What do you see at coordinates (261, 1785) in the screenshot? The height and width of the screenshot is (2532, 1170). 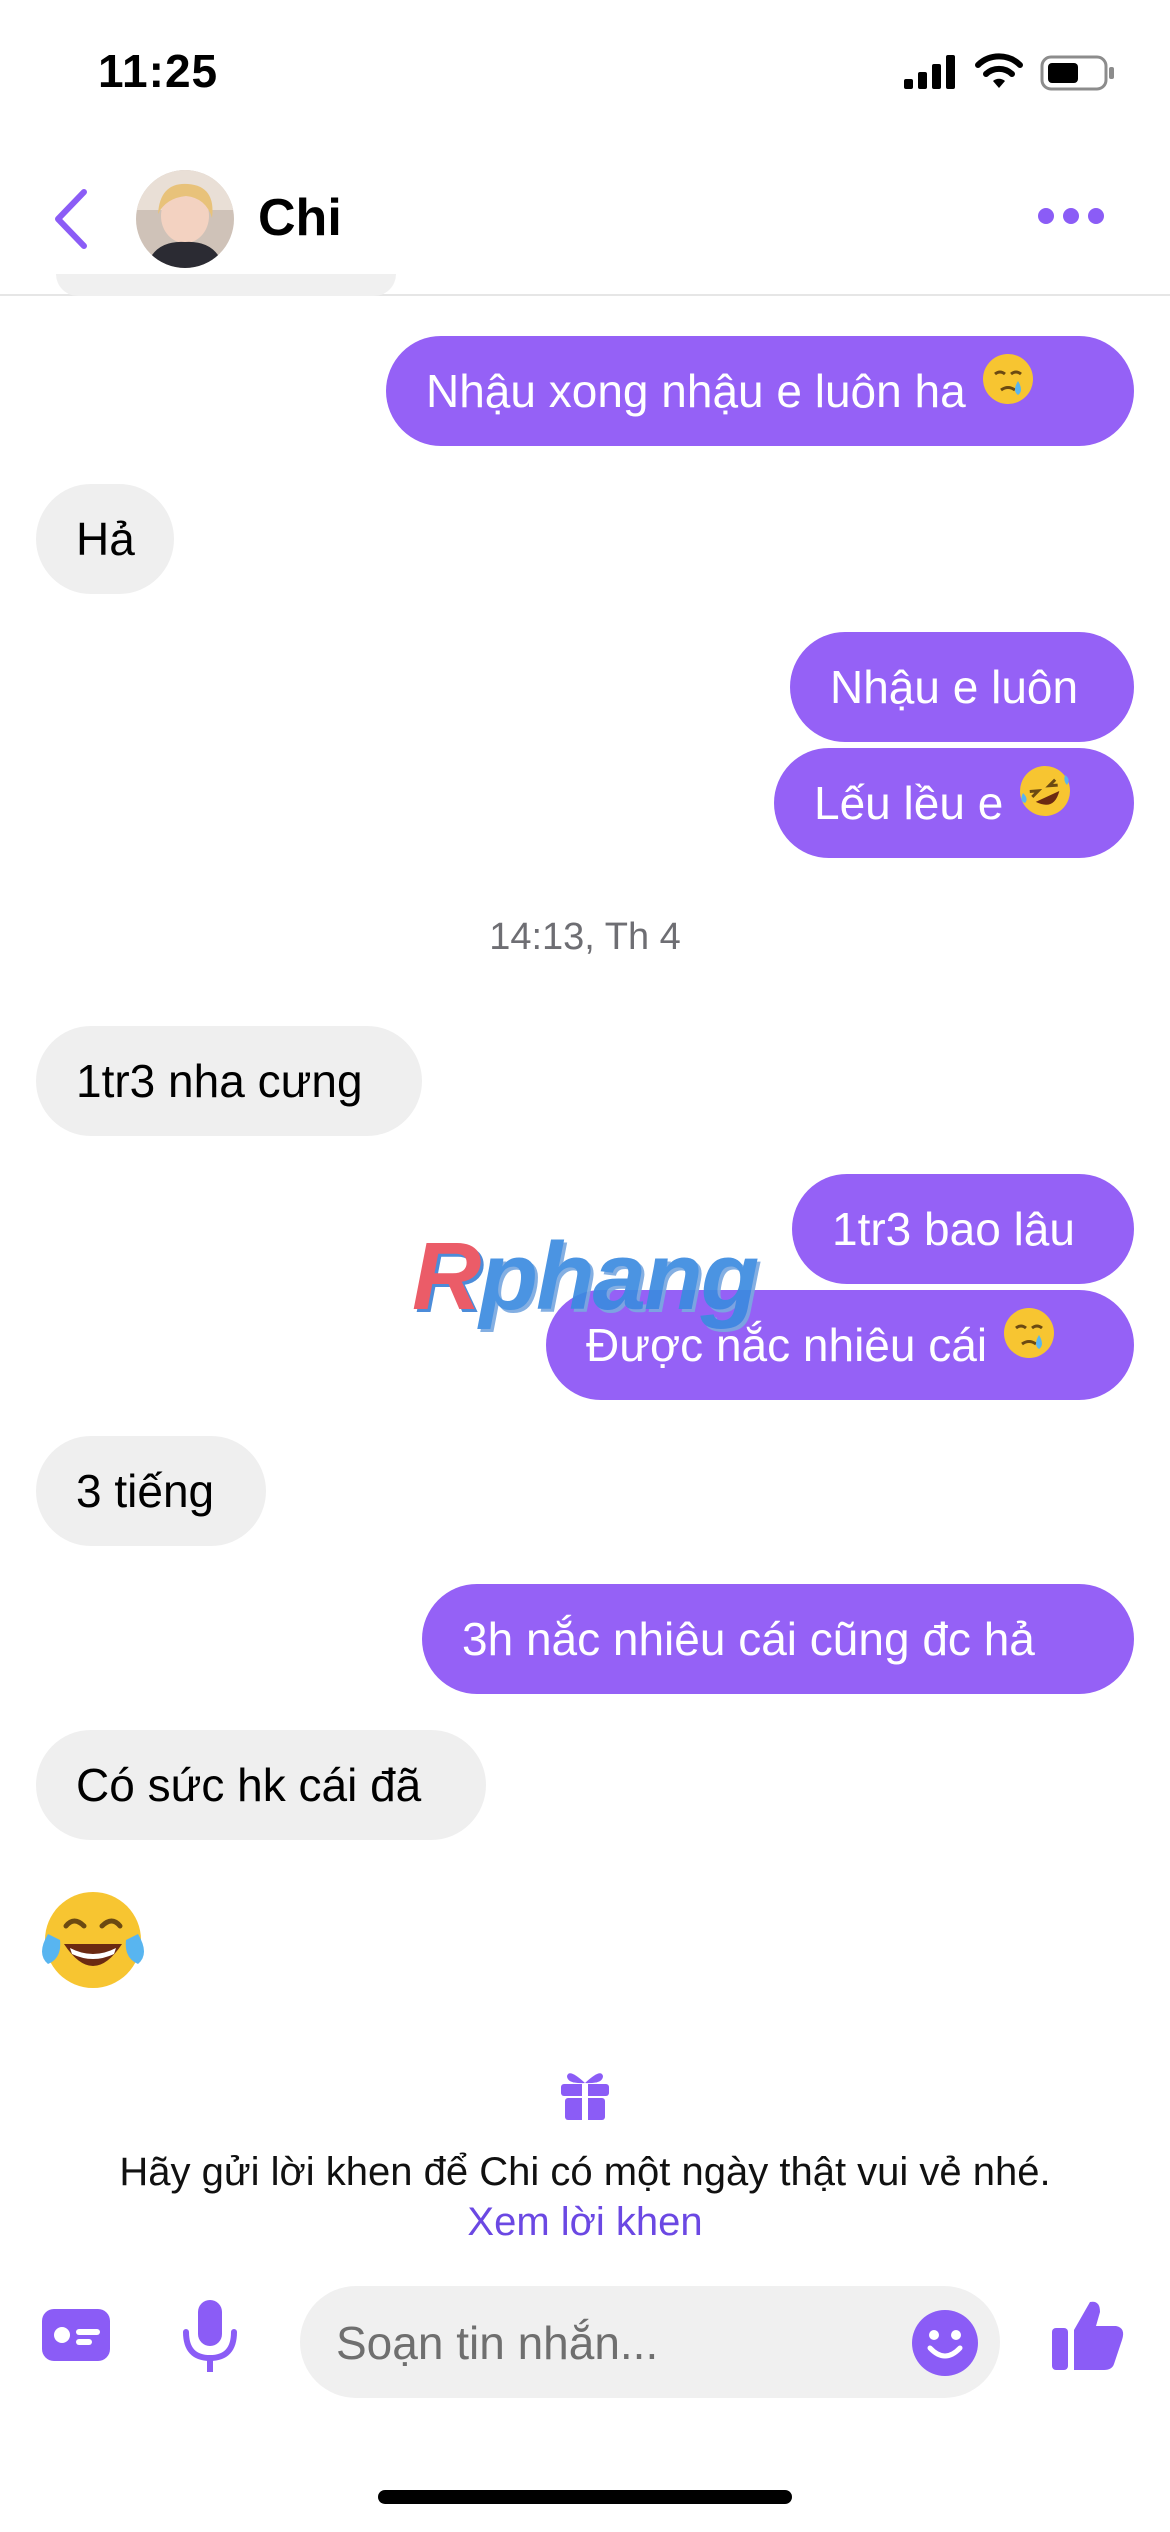 I see `incoming-message: Có sức hk cái đã` at bounding box center [261, 1785].